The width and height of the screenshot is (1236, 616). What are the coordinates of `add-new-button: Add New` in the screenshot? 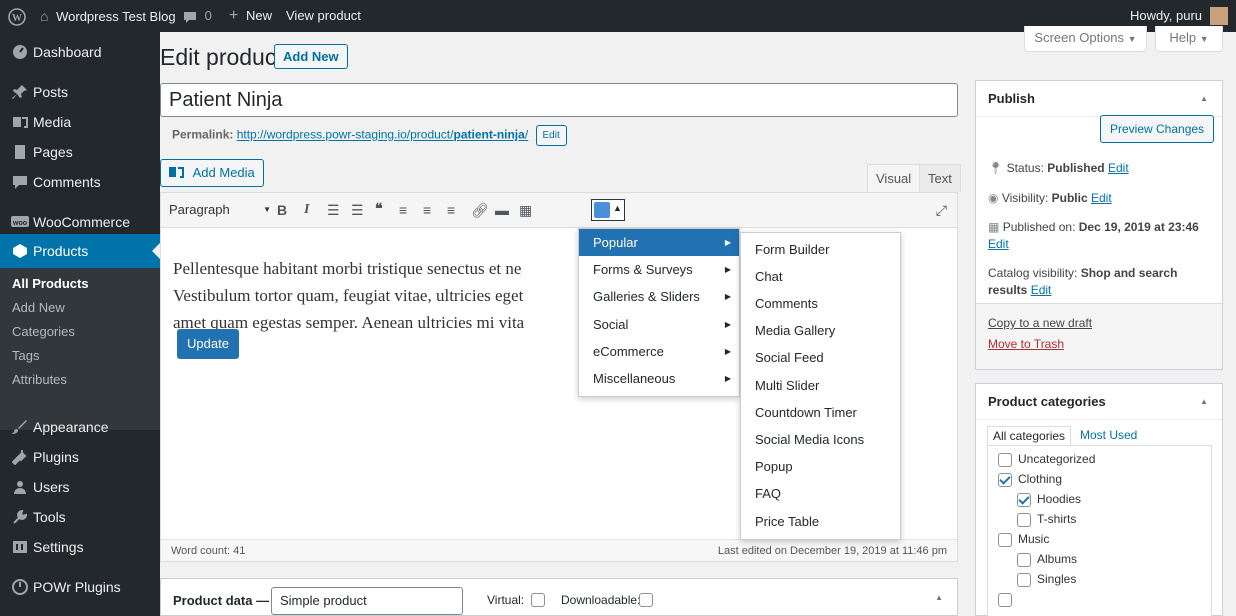 It's located at (311, 56).